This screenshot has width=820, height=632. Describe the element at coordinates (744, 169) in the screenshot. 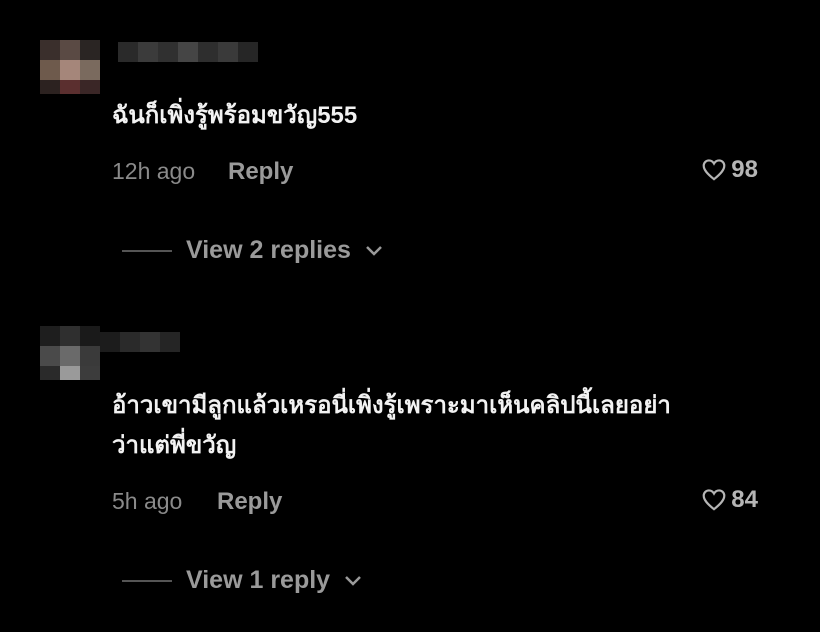

I see `like-count: 98` at that location.